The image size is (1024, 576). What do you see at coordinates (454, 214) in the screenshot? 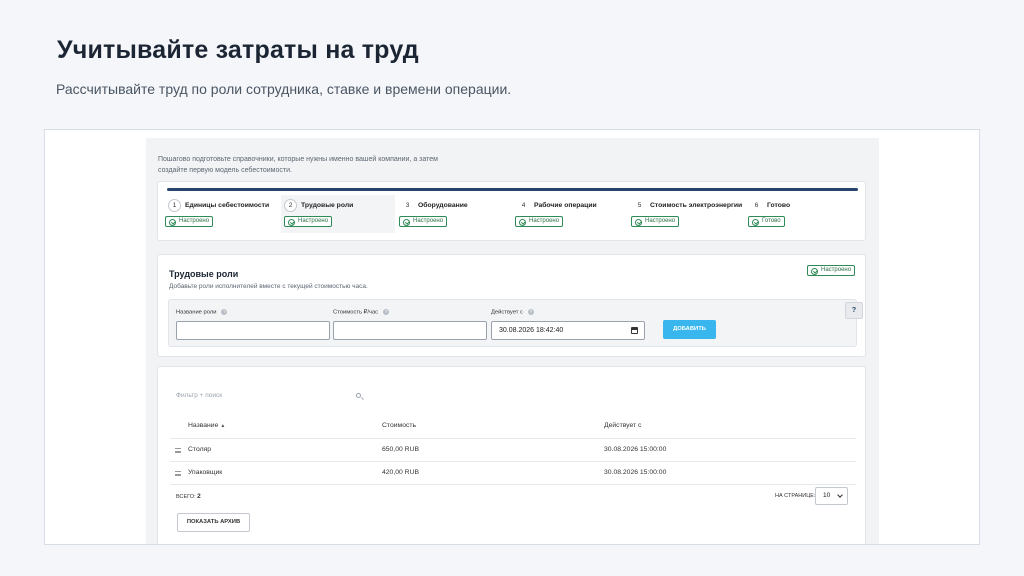
I see `step-equipment: 3 Оборудование Настроено` at bounding box center [454, 214].